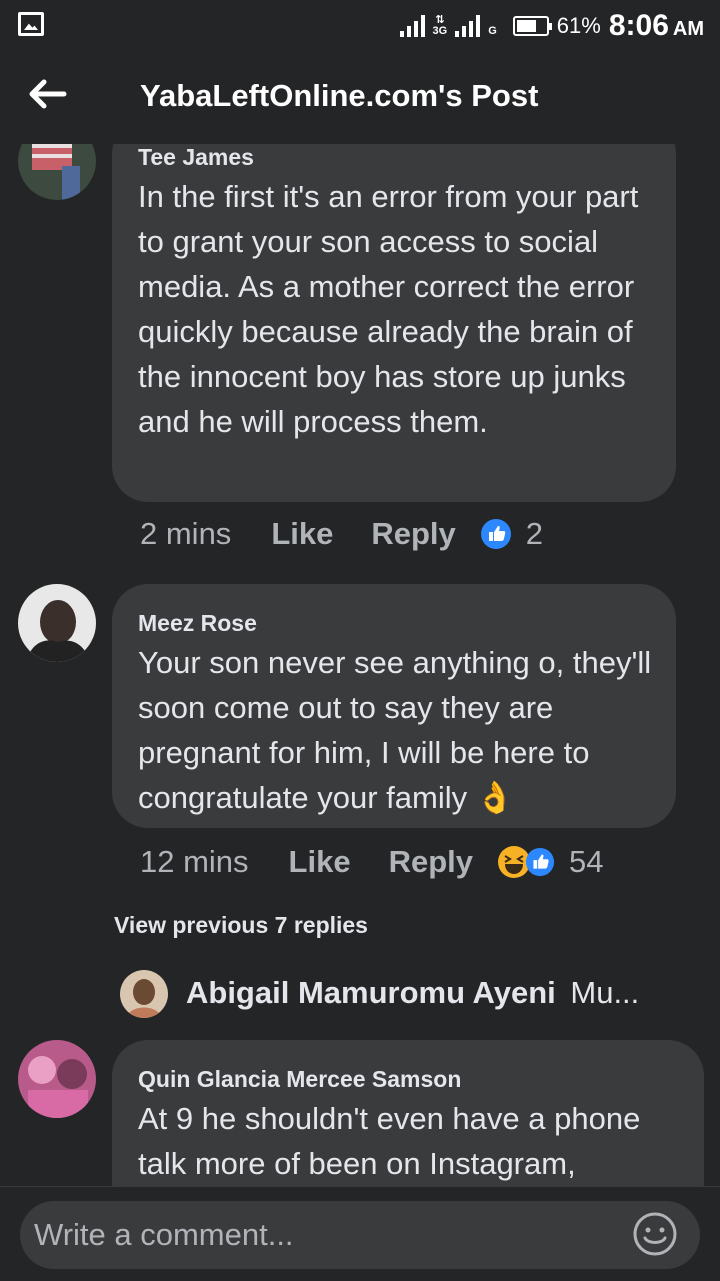 This screenshot has height=1281, width=720. Describe the element at coordinates (339, 95) in the screenshot. I see `page-title: YabaLeftOnline.com's Post` at that location.